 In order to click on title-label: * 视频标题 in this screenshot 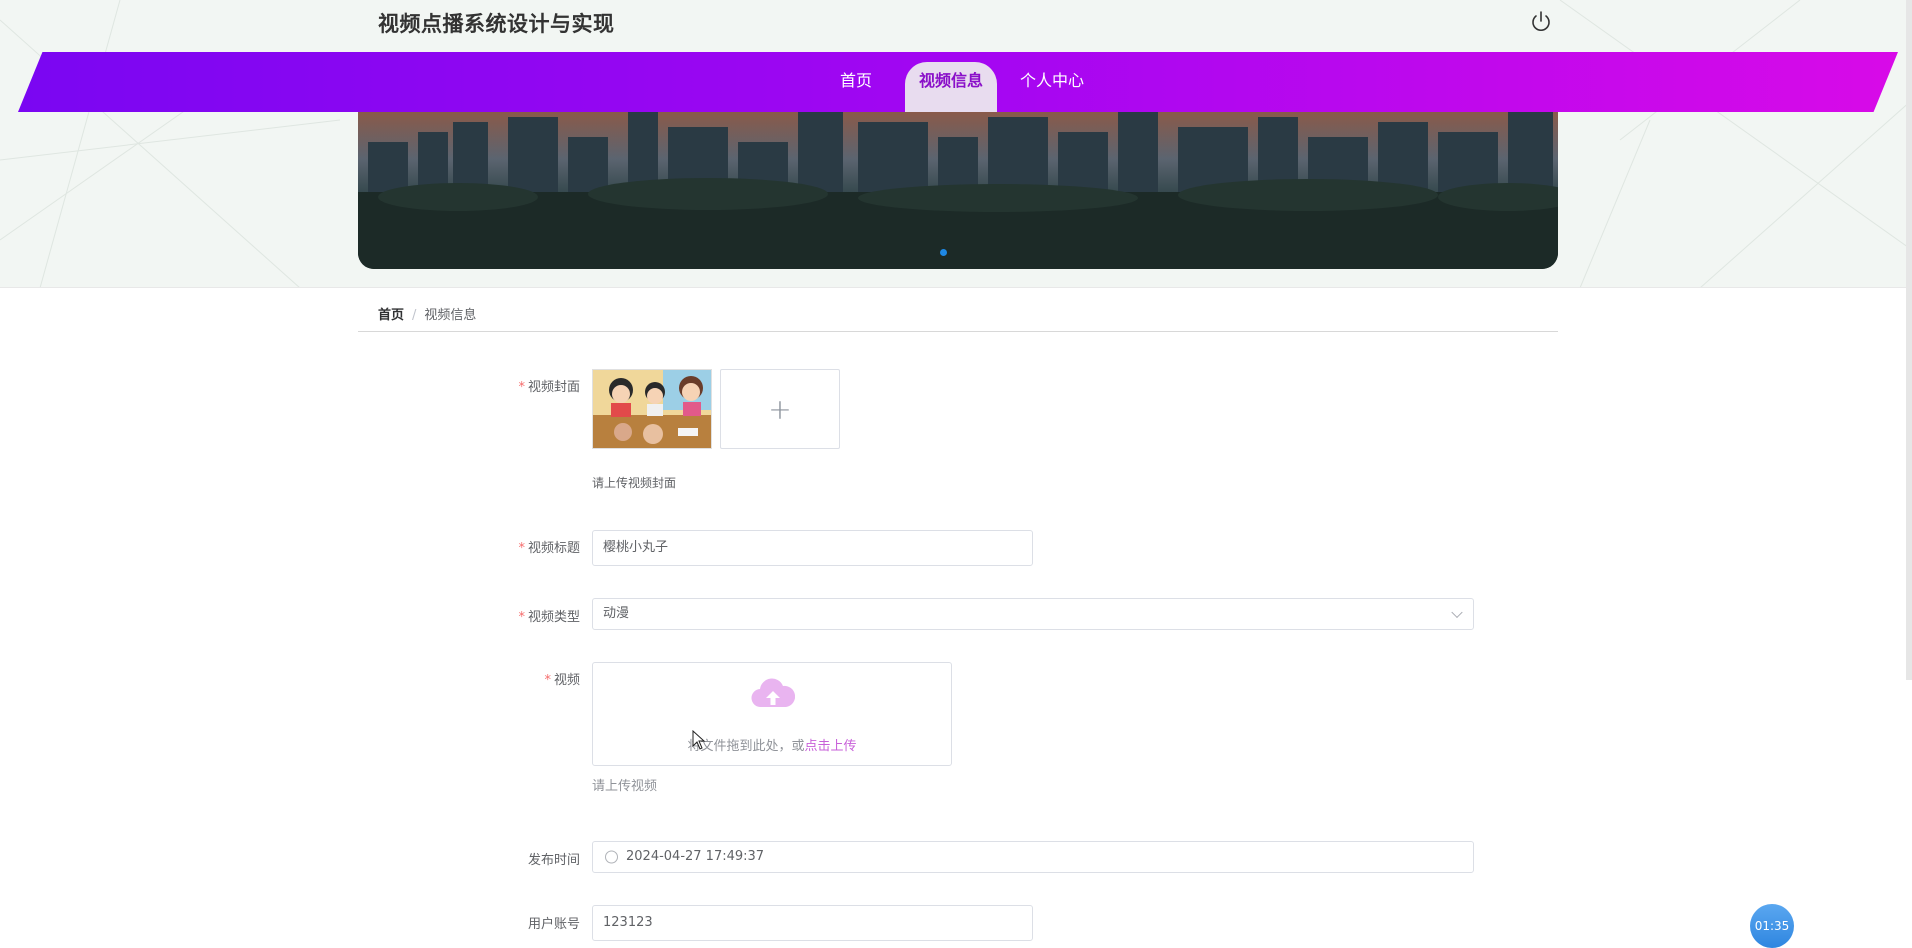, I will do `click(549, 548)`.